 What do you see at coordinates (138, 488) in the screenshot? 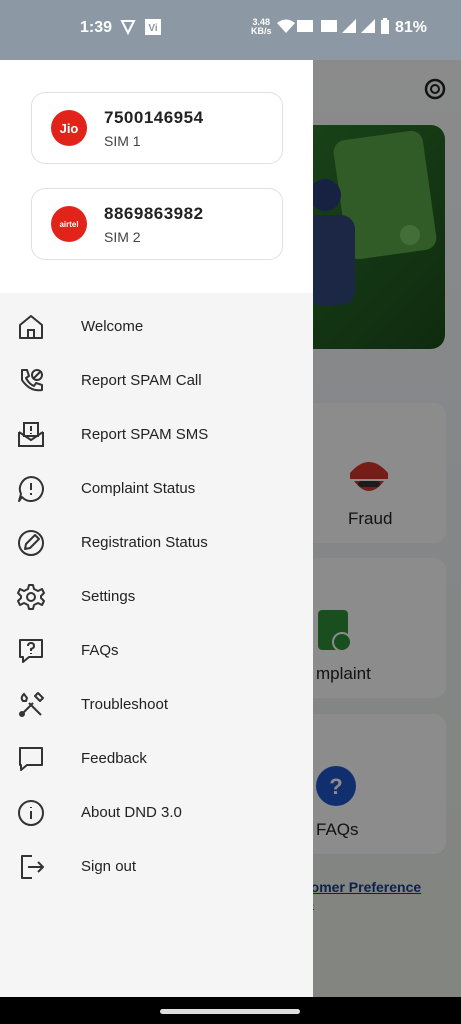
I see `menu-label: Complaint Status` at bounding box center [138, 488].